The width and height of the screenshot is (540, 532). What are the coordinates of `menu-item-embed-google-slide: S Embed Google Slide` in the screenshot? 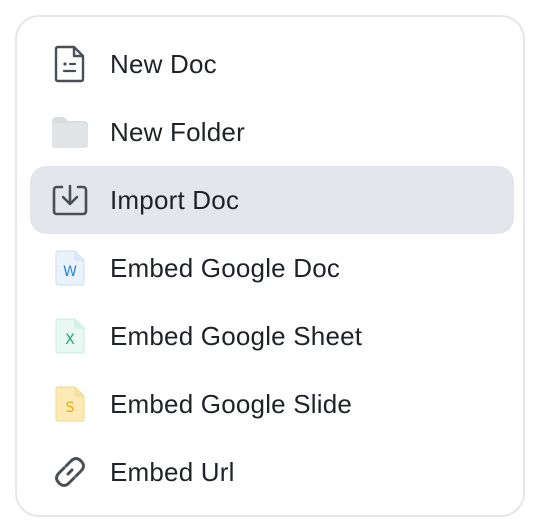 It's located at (272, 404).